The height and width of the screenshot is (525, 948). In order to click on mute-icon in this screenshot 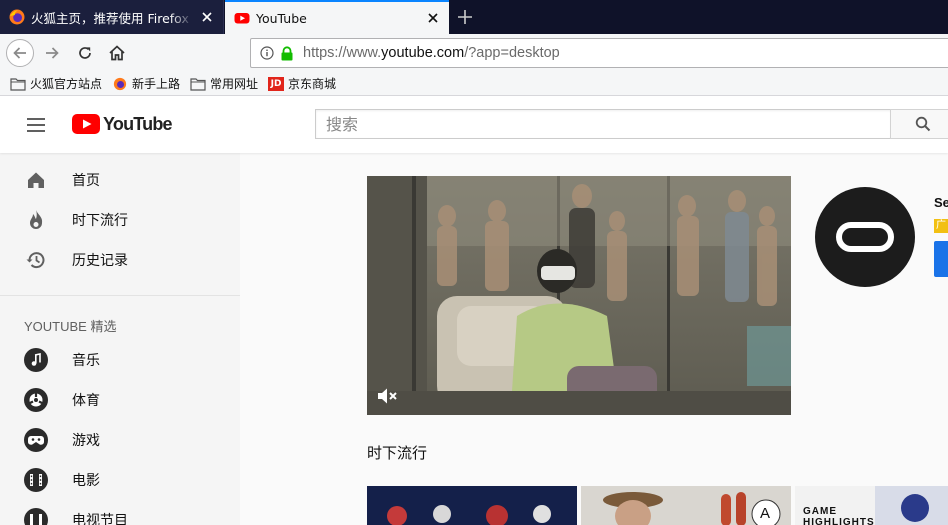, I will do `click(387, 396)`.